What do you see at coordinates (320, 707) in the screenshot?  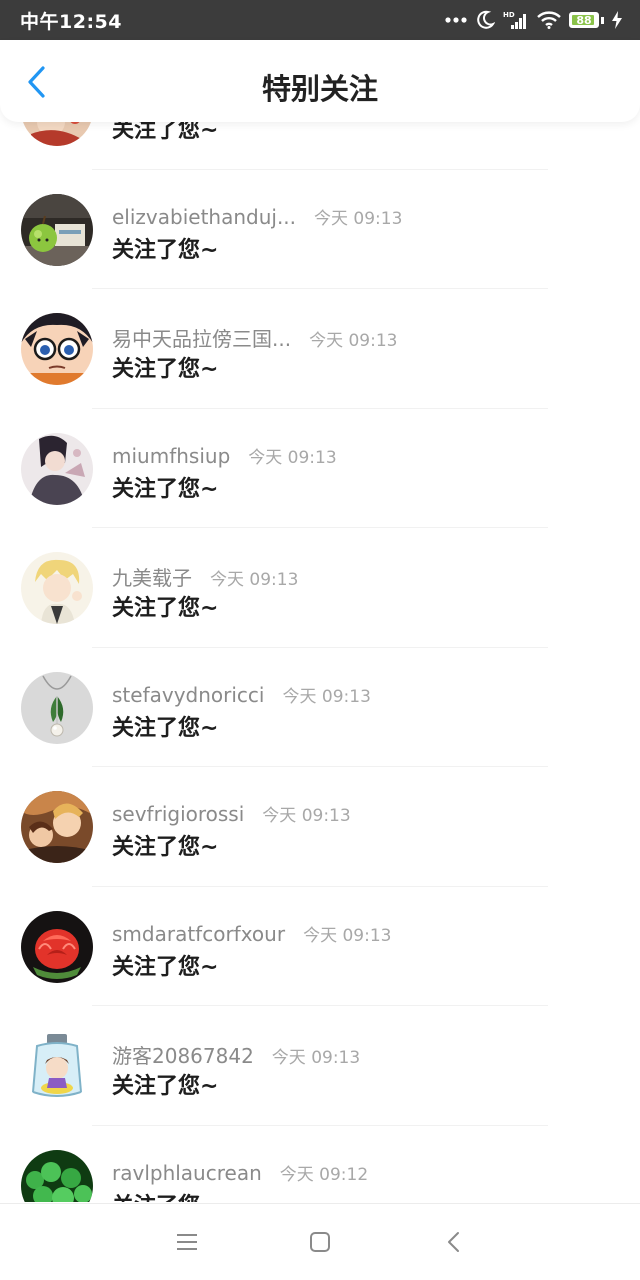 I see `list-item: stefavydnoricci 今天 09:13 关注了您~` at bounding box center [320, 707].